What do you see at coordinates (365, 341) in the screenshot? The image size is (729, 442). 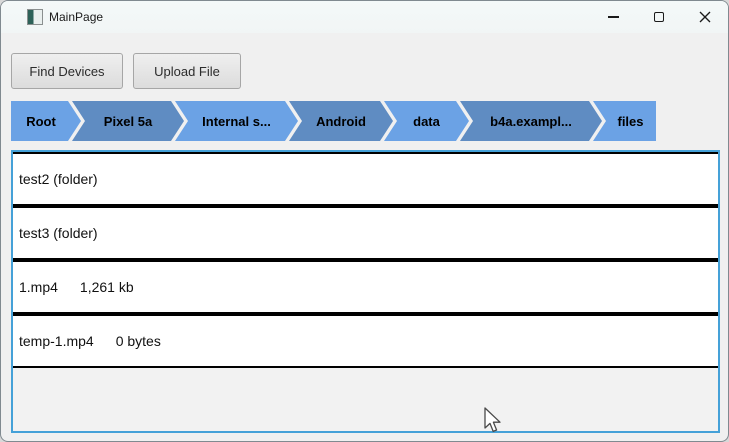 I see `list-item: temp-1.mp4 0 bytes` at bounding box center [365, 341].